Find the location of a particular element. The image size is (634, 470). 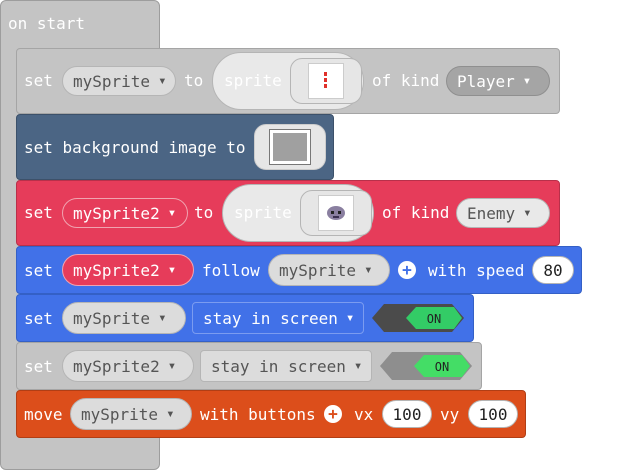

sprite-label-2: sprite is located at coordinates (263, 212).